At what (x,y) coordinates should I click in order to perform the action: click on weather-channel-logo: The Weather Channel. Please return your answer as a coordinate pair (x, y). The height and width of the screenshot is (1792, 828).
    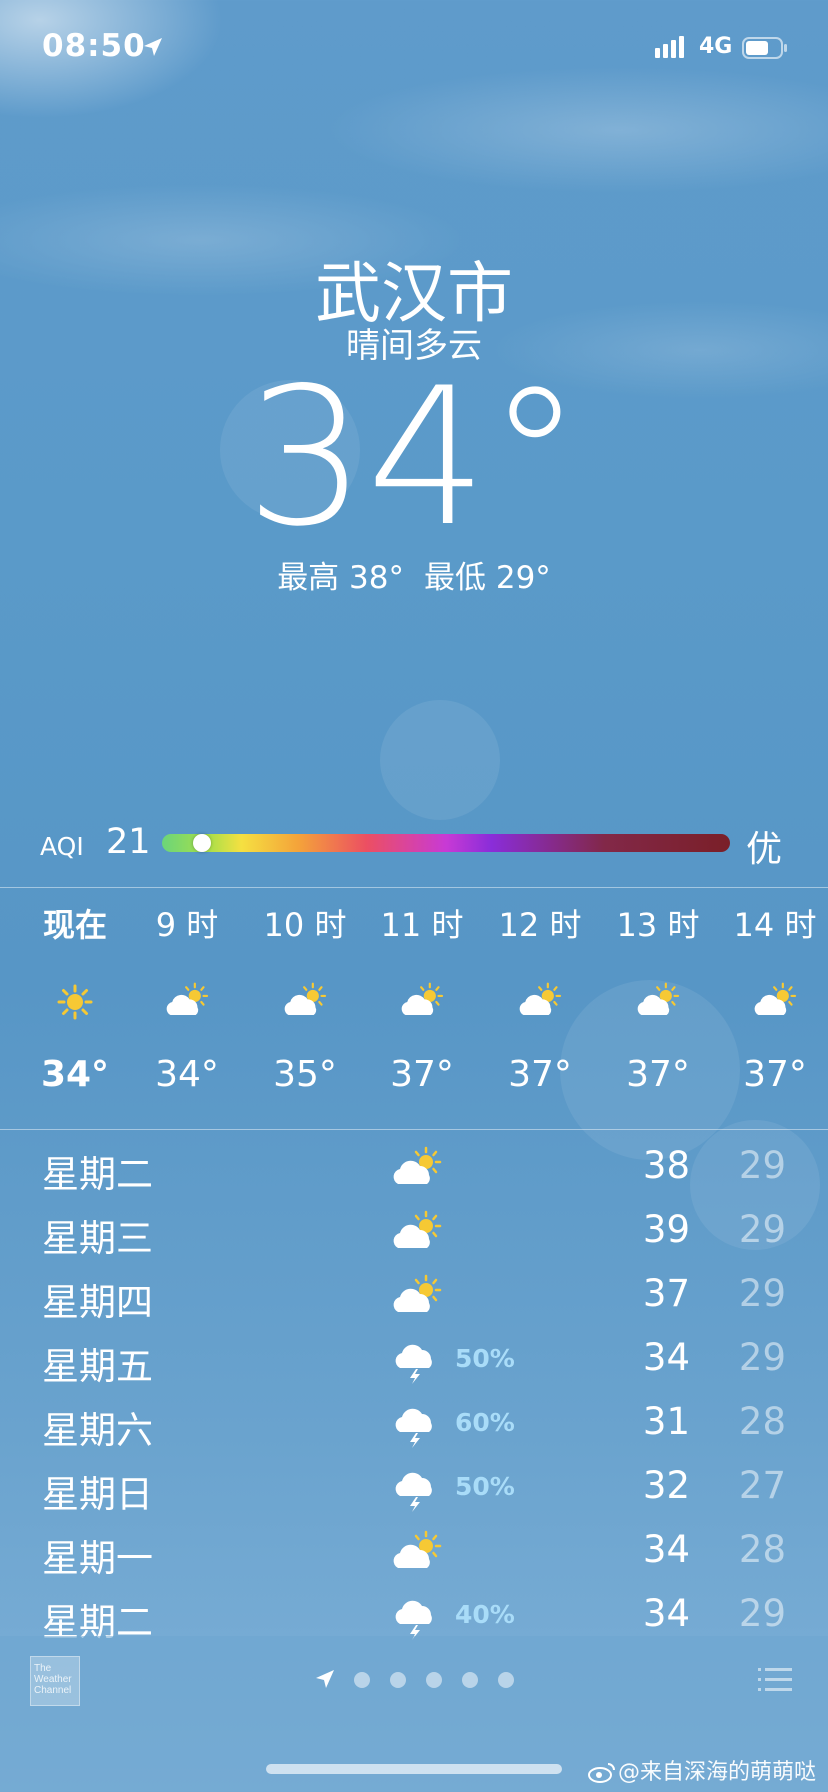
    Looking at the image, I should click on (55, 1681).